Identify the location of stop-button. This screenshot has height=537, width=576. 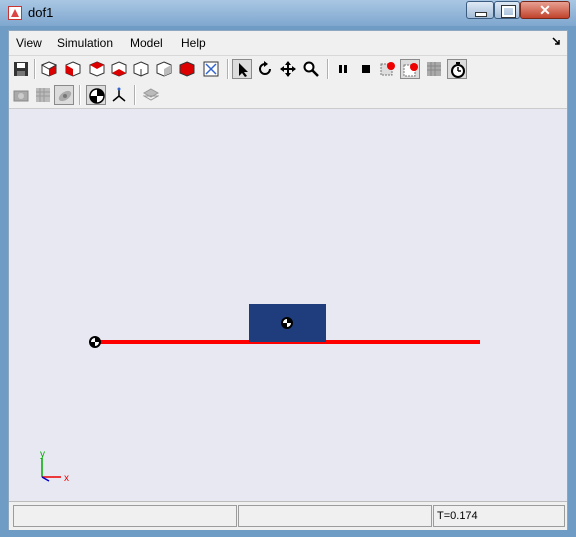
(366, 69).